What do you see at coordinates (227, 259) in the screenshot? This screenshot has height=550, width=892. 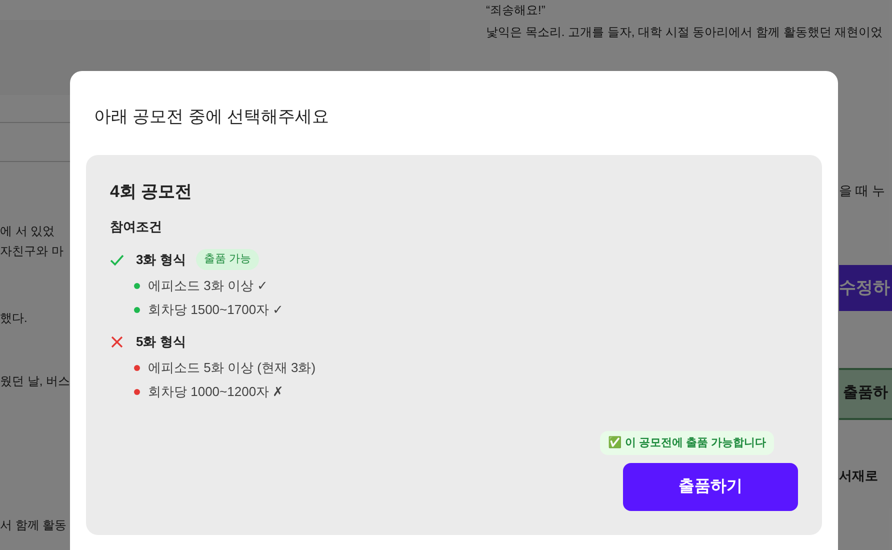 I see `status-tag: 출품 가능` at bounding box center [227, 259].